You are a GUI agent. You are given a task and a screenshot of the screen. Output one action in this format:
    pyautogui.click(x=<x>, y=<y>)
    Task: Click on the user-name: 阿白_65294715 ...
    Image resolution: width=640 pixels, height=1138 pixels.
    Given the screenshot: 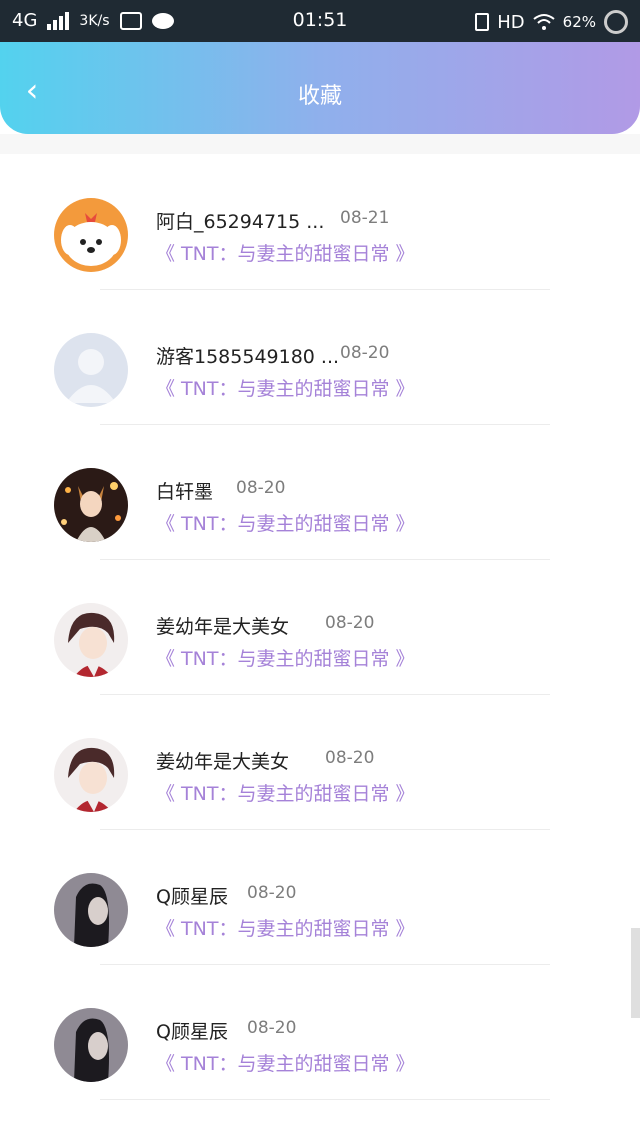 What is the action you would take?
    pyautogui.click(x=240, y=222)
    